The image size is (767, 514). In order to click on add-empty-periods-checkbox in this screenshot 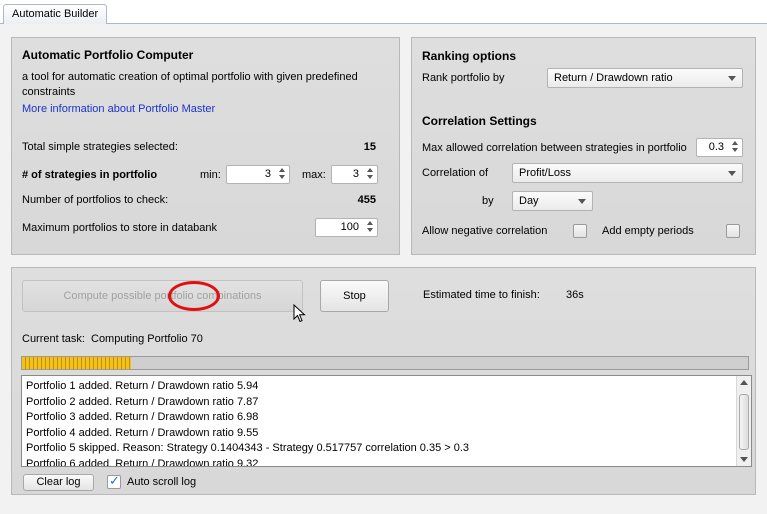, I will do `click(733, 231)`.